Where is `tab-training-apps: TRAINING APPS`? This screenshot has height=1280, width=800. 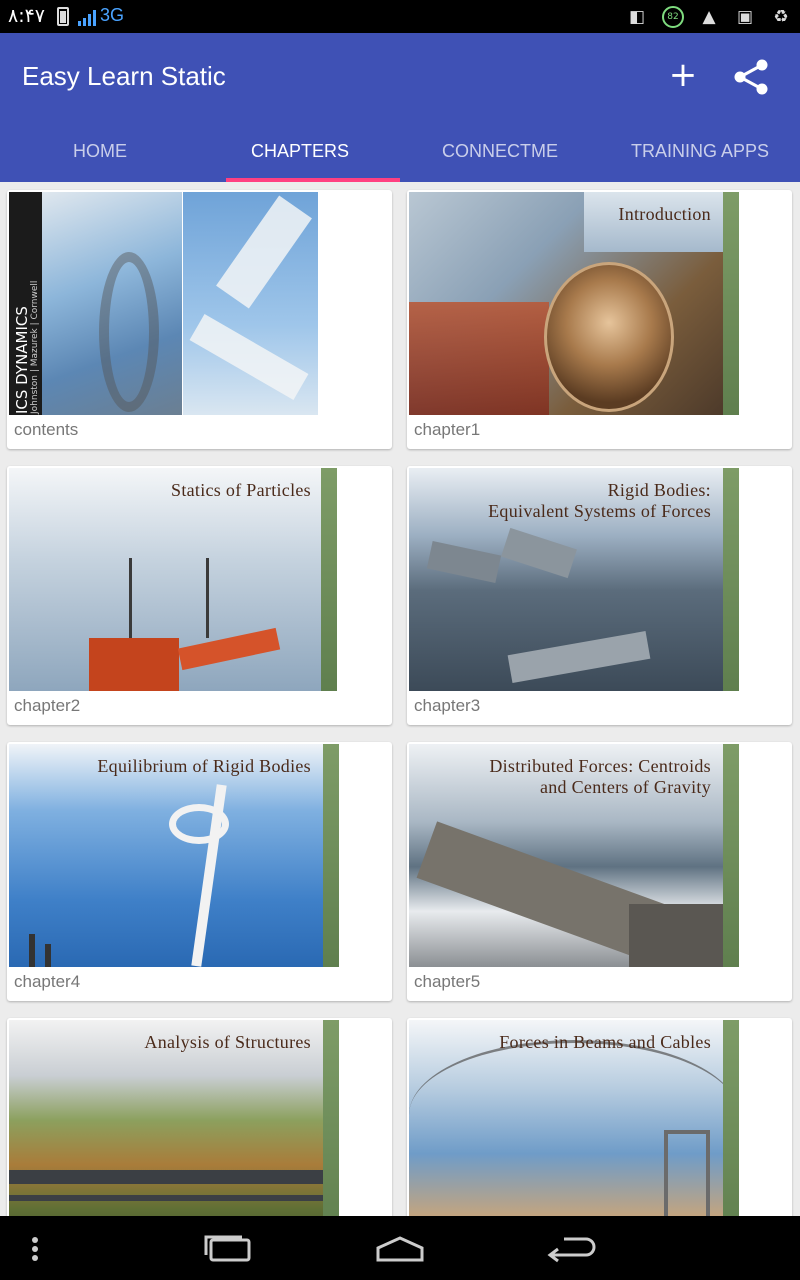
tab-training-apps: TRAINING APPS is located at coordinates (700, 155).